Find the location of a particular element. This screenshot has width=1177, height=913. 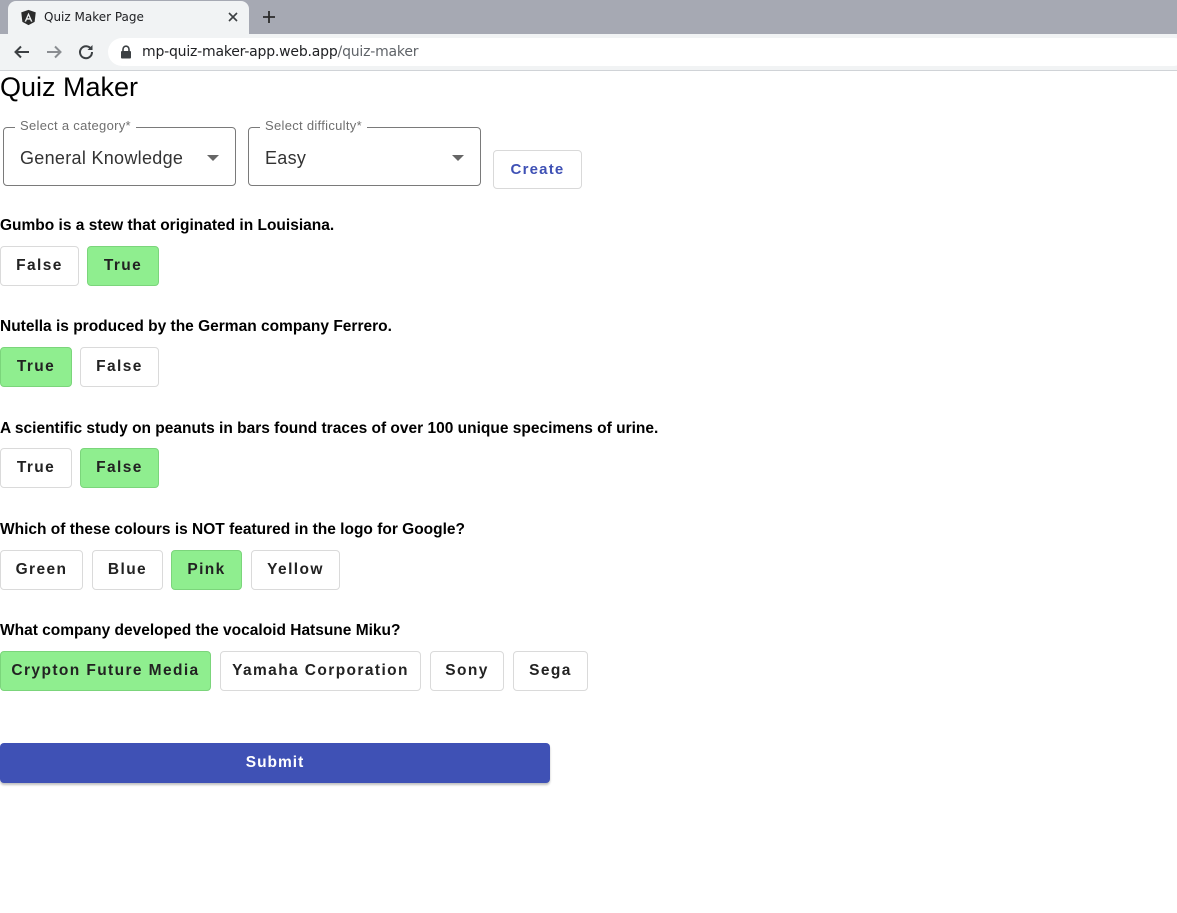

url-path: /quiz-maker is located at coordinates (378, 52).